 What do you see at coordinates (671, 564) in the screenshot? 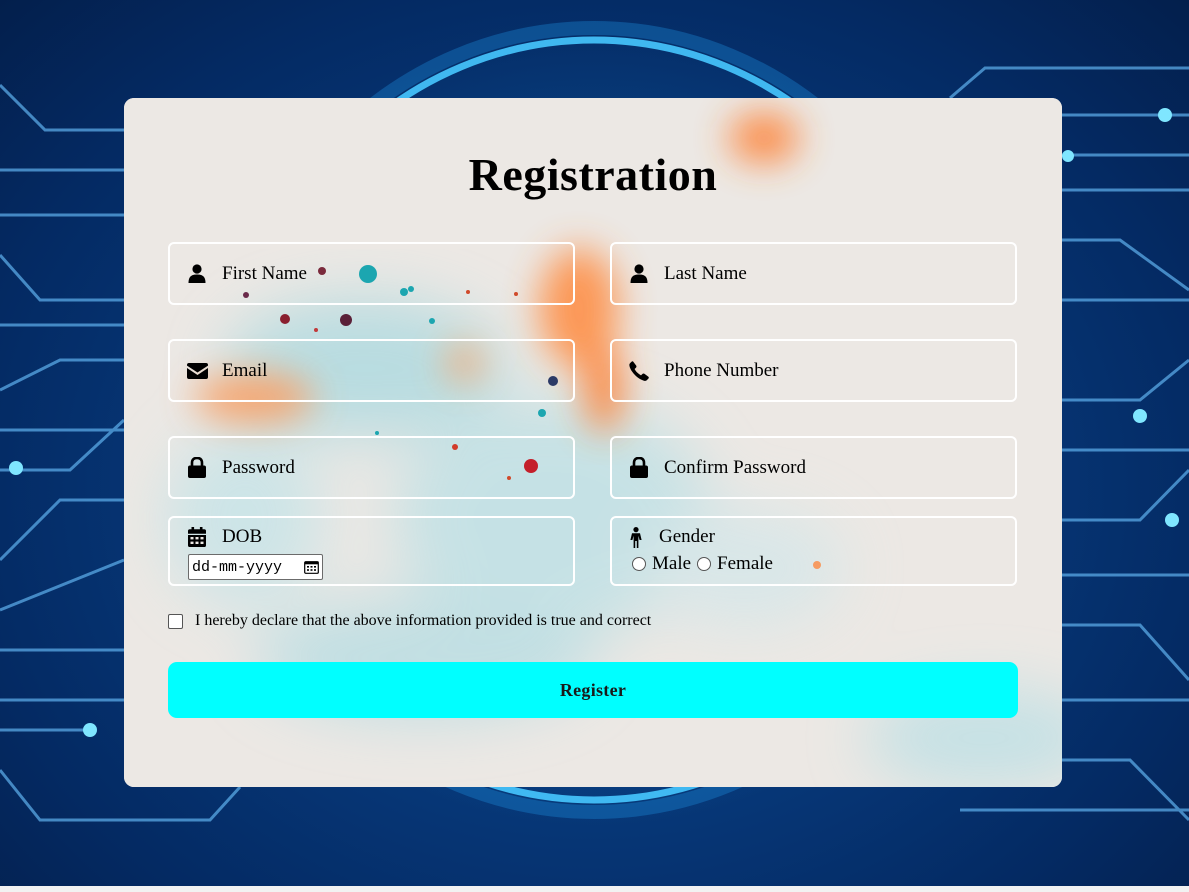
I see `gender-male-label: Male` at bounding box center [671, 564].